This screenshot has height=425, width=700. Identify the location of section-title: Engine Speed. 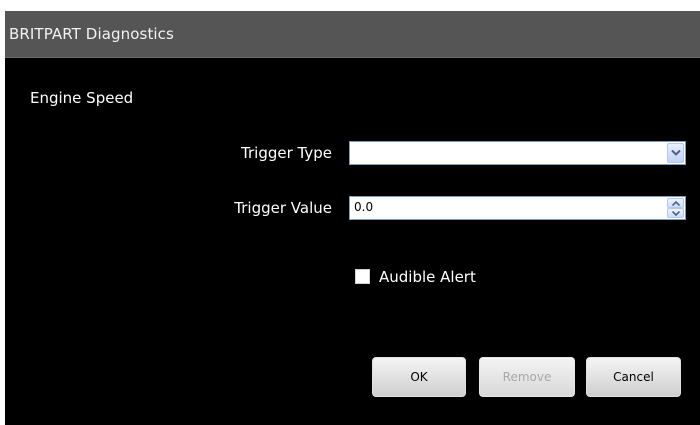
(82, 98).